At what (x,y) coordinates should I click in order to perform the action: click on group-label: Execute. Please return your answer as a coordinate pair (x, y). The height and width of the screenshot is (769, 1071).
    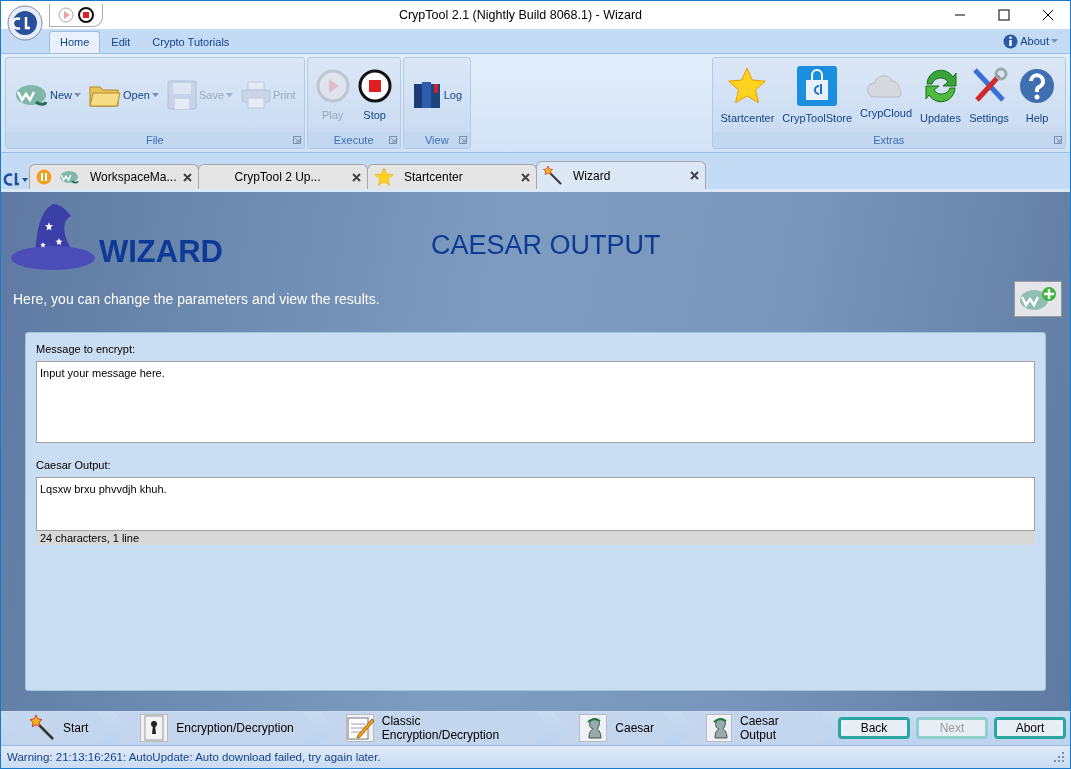
    Looking at the image, I should click on (353, 140).